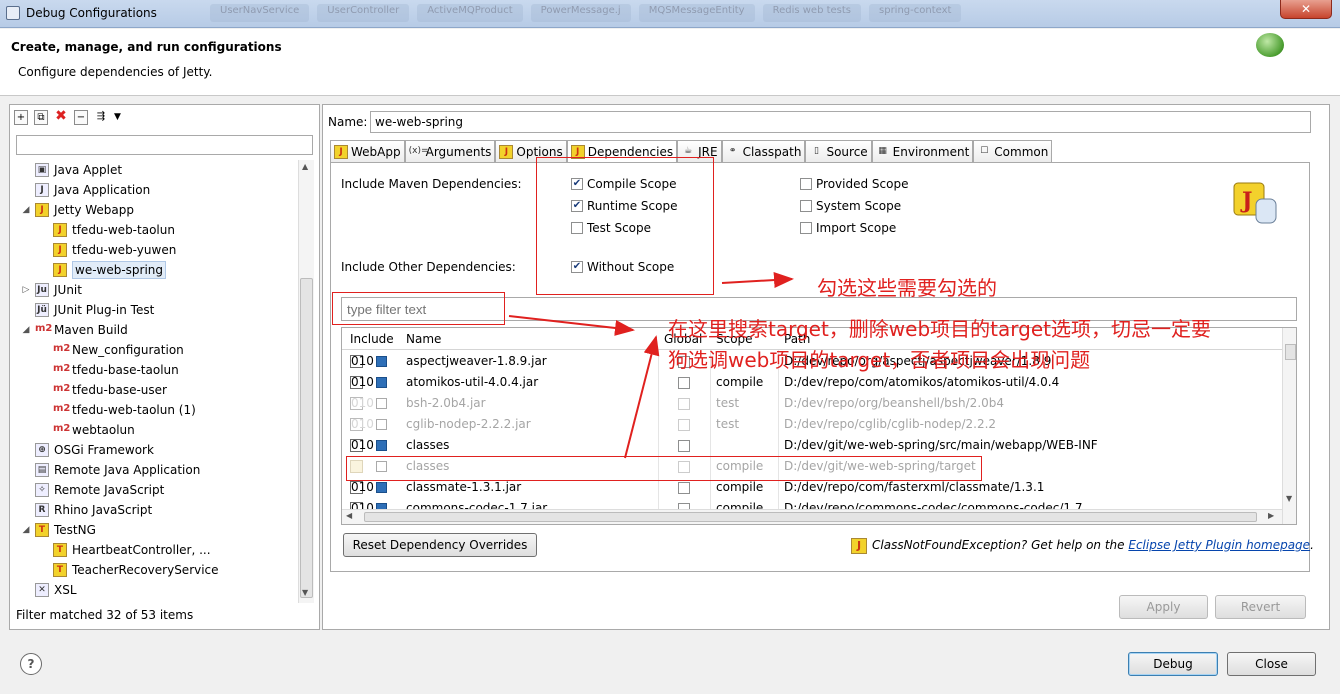 This screenshot has height=694, width=1340. I want to click on arrow-from-target-row, so click(642, 397).